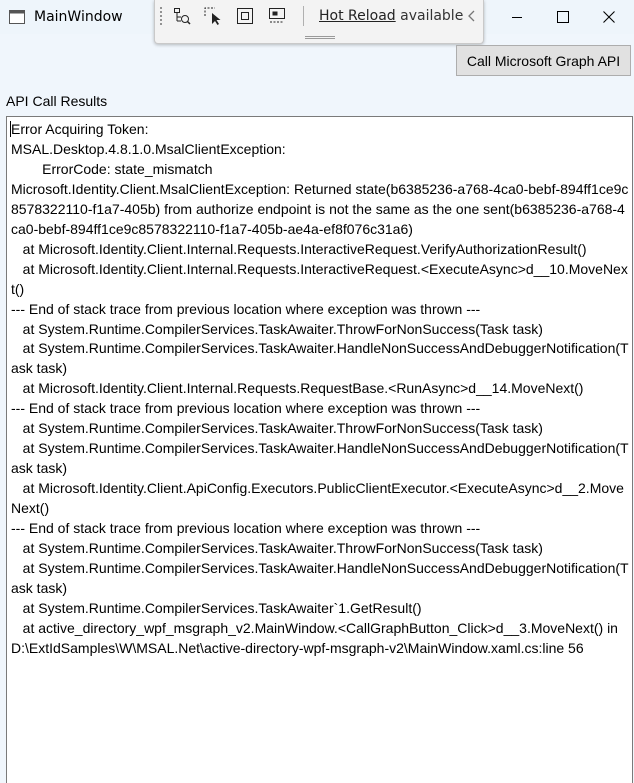  I want to click on close-icon, so click(609, 17).